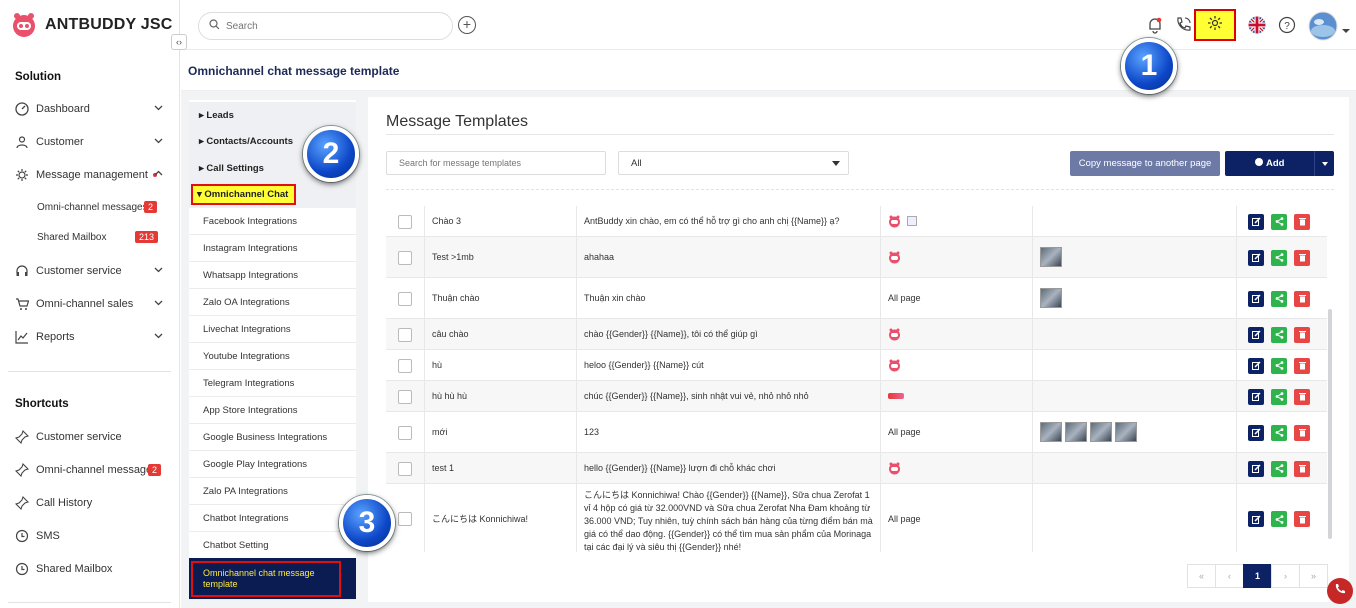  Describe the element at coordinates (1287, 25) in the screenshot. I see `help-icon: ?` at that location.